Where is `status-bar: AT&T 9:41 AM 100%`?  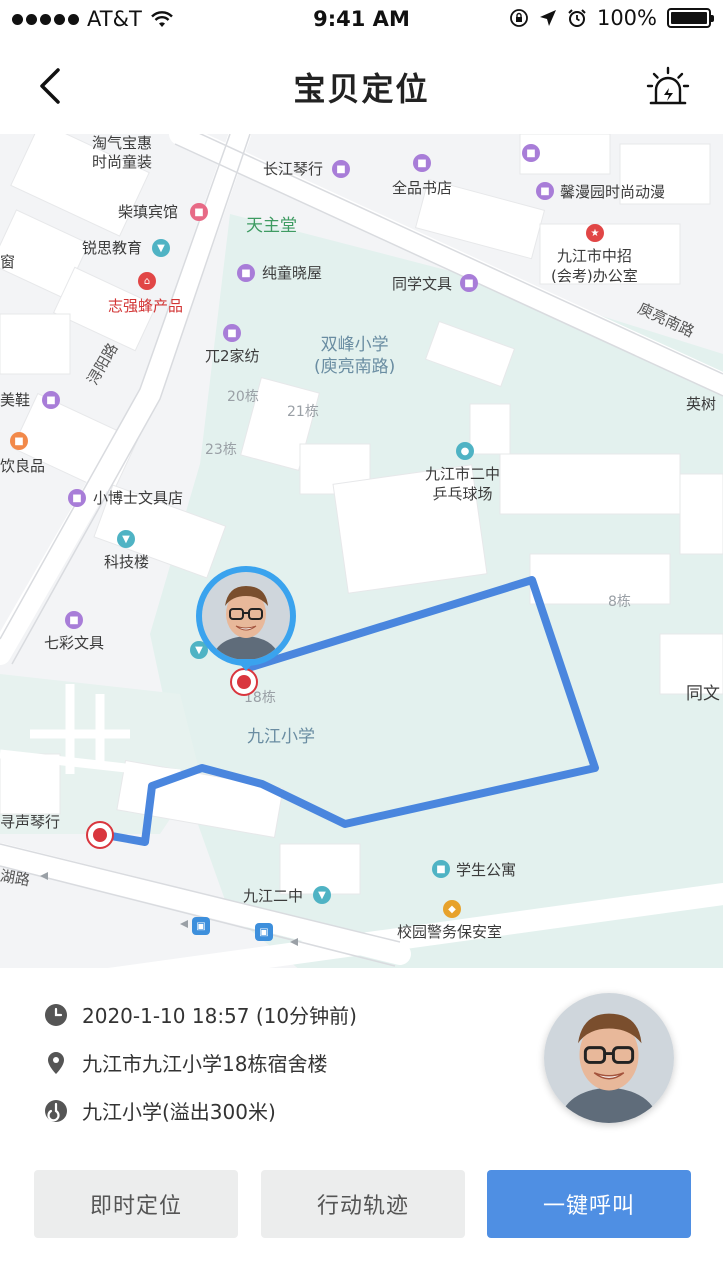
status-bar: AT&T 9:41 AM 100% is located at coordinates (361, 20).